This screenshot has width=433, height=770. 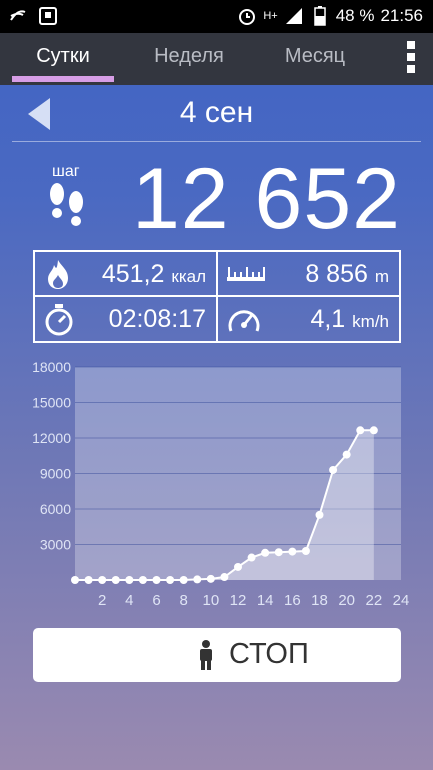 What do you see at coordinates (308, 319) in the screenshot?
I see `speed-cell: 4,1 km/h` at bounding box center [308, 319].